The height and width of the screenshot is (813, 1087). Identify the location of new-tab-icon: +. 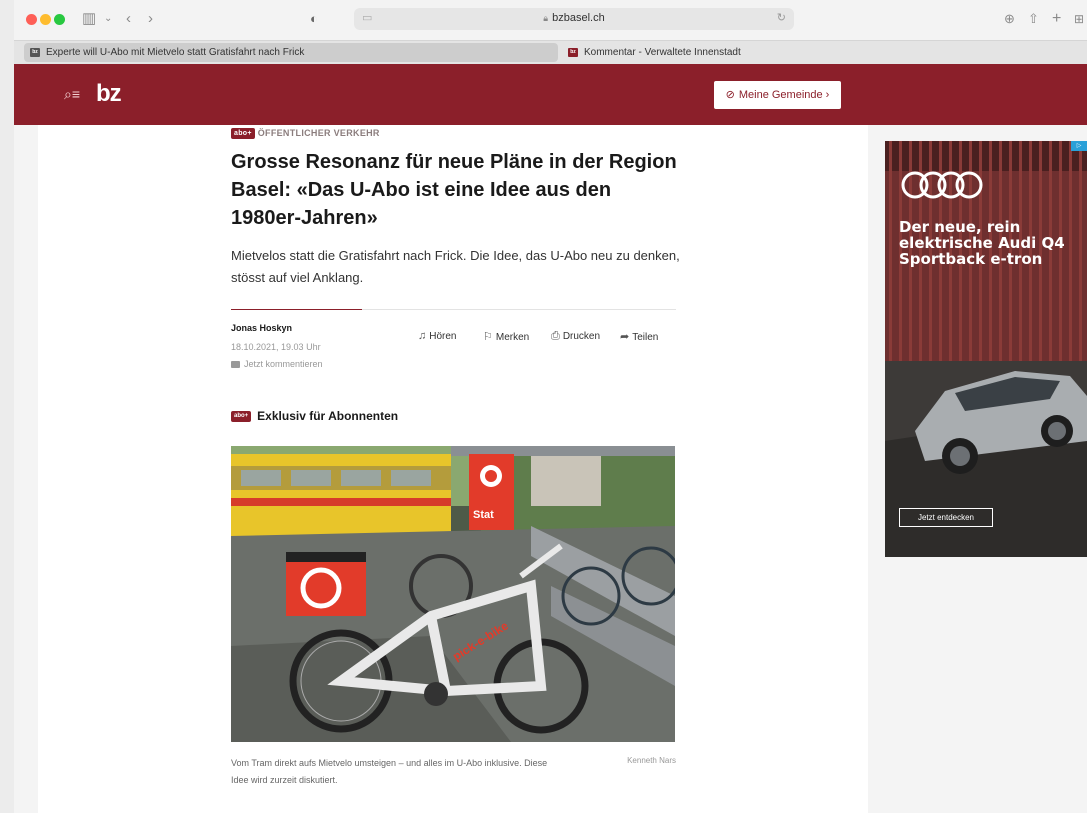
(1056, 19).